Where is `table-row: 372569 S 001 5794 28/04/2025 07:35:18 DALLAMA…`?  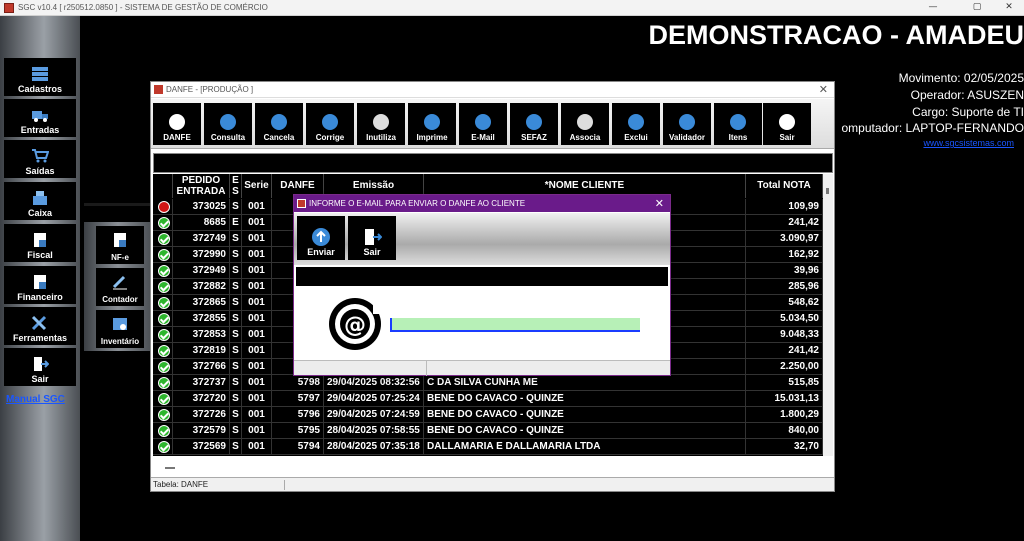 table-row: 372569 S 001 5794 28/04/2025 07:35:18 DALLAMA… is located at coordinates (488, 447).